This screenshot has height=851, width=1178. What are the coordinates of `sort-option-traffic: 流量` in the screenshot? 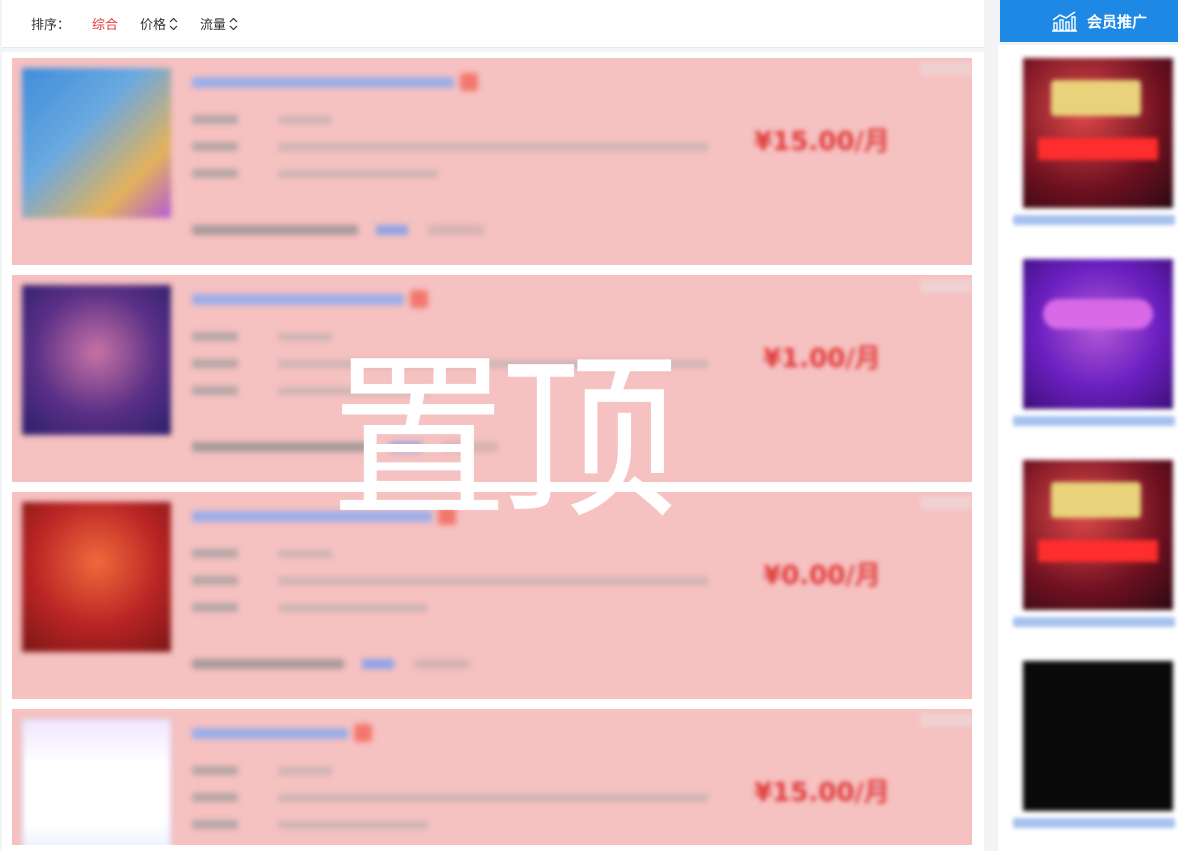 It's located at (219, 23).